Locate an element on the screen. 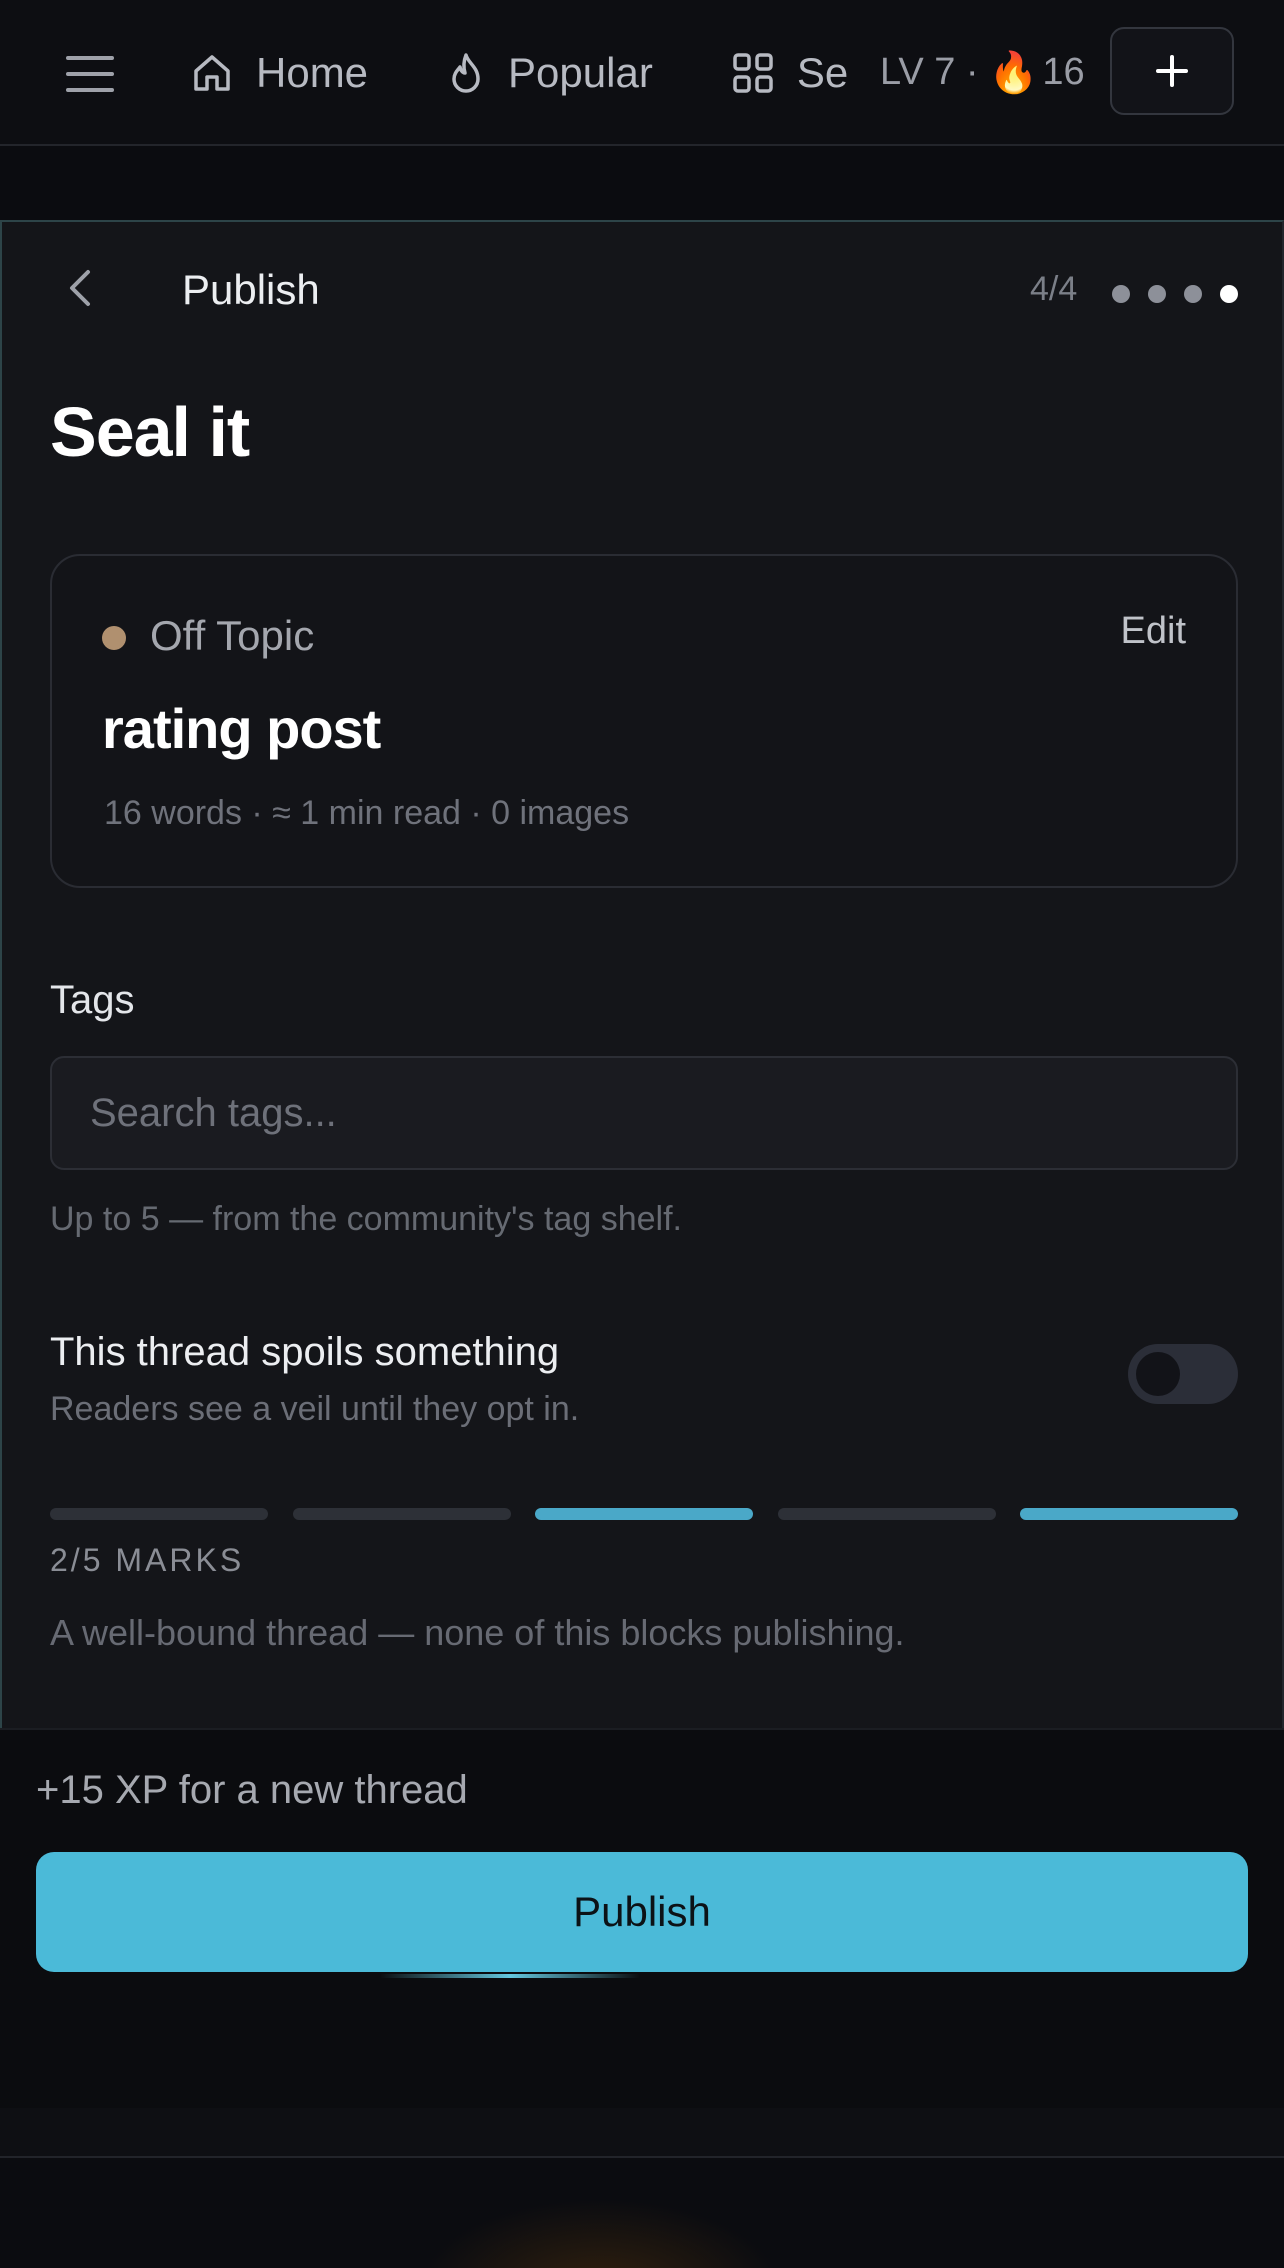 The height and width of the screenshot is (2268, 1284). page-title: Seal it is located at coordinates (150, 432).